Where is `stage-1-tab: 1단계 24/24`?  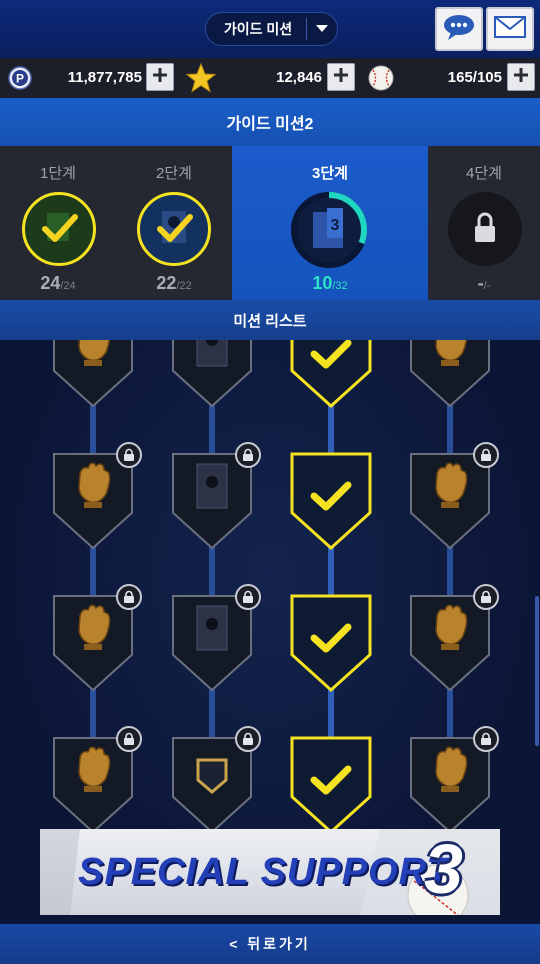 stage-1-tab: 1단계 24/24 is located at coordinates (58, 223).